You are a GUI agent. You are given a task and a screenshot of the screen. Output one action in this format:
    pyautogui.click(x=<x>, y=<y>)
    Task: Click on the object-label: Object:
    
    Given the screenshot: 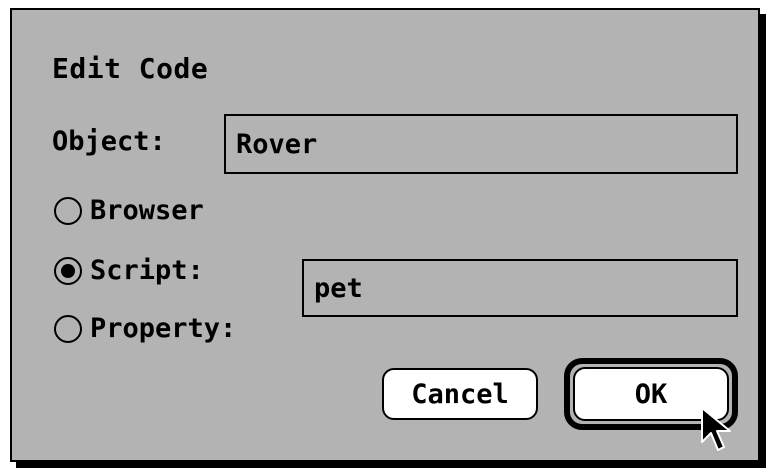 What is the action you would take?
    pyautogui.click(x=109, y=141)
    